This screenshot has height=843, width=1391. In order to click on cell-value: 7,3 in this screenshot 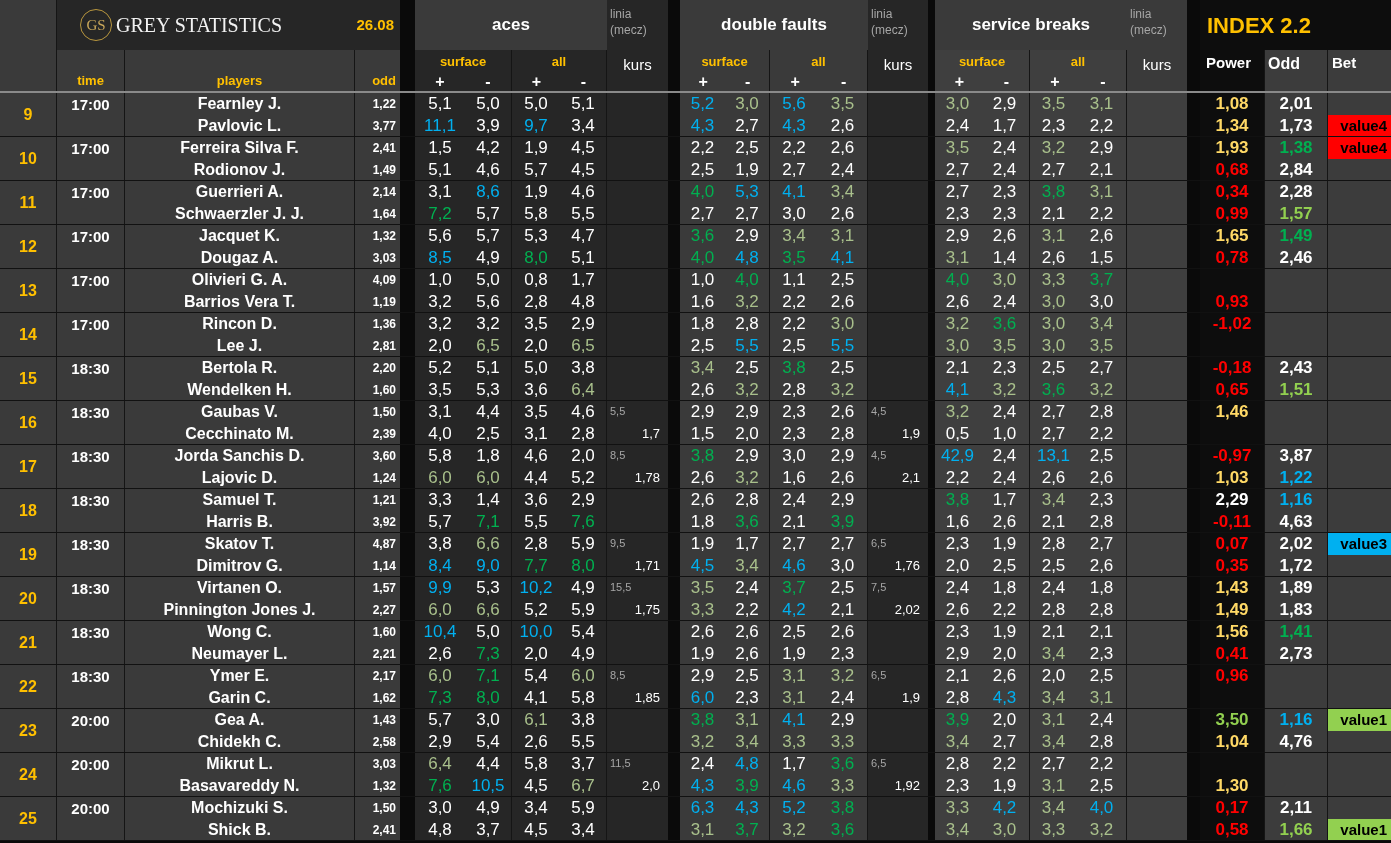, I will do `click(488, 653)`.